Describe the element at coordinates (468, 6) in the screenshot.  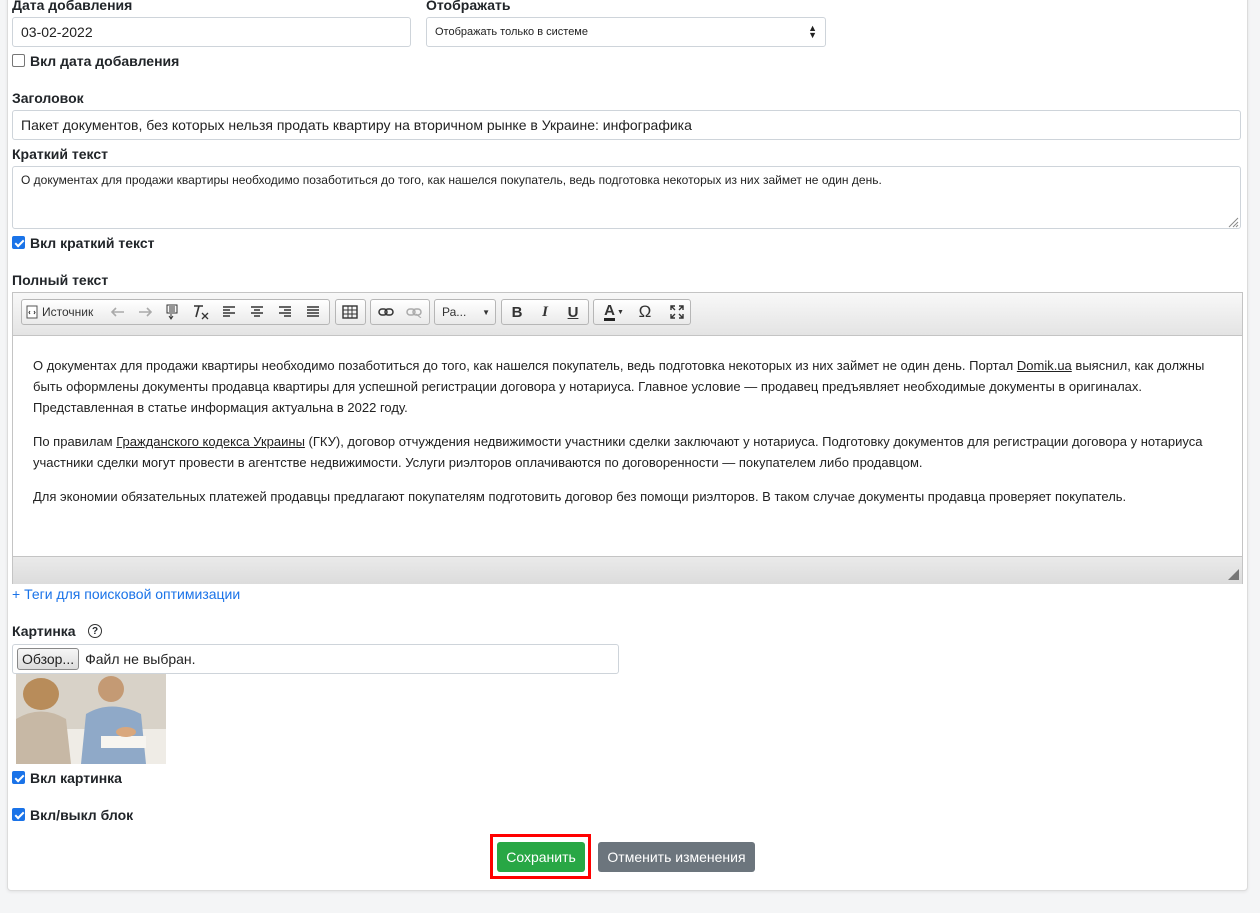
I see `display-label: Отображать` at that location.